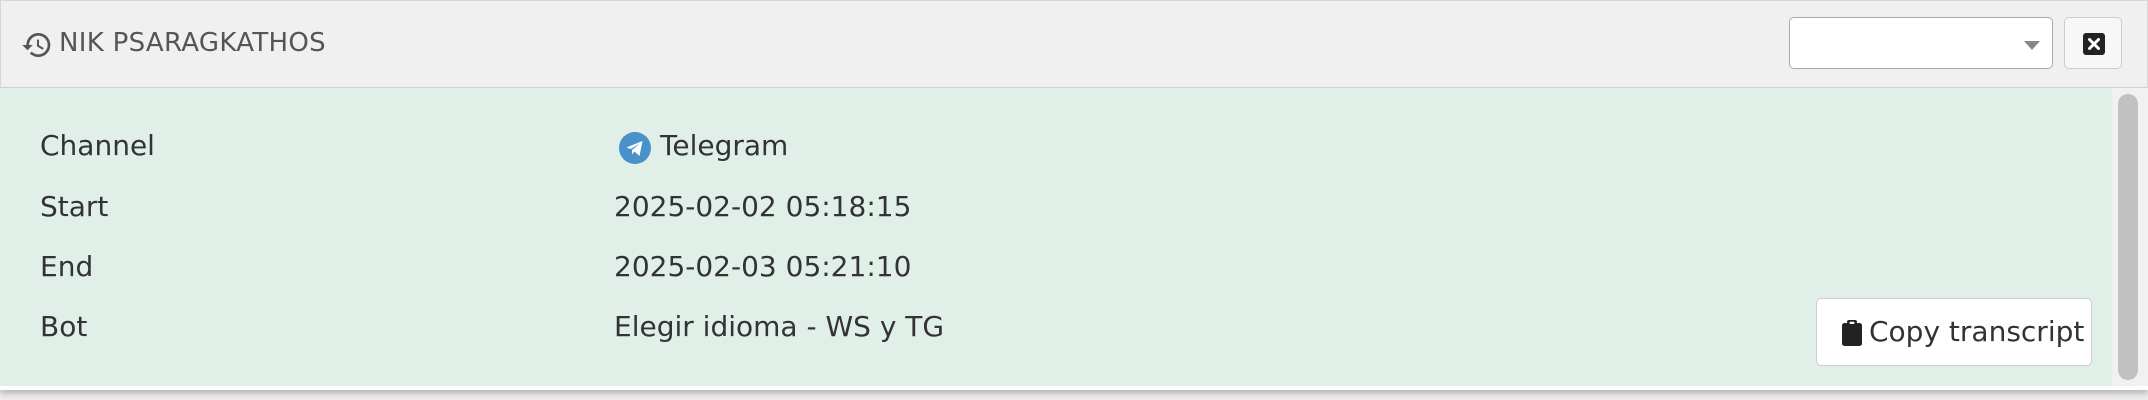  What do you see at coordinates (635, 148) in the screenshot?
I see `telegram-icon` at bounding box center [635, 148].